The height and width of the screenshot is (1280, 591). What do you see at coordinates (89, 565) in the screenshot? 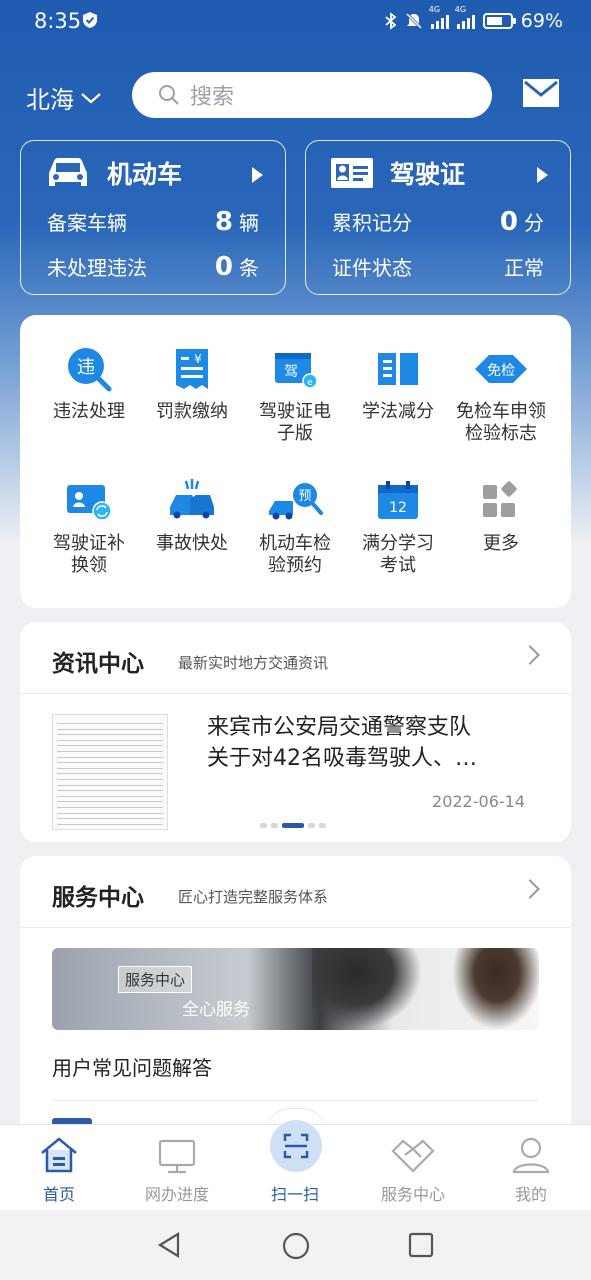
I see `service-label: 换领` at bounding box center [89, 565].